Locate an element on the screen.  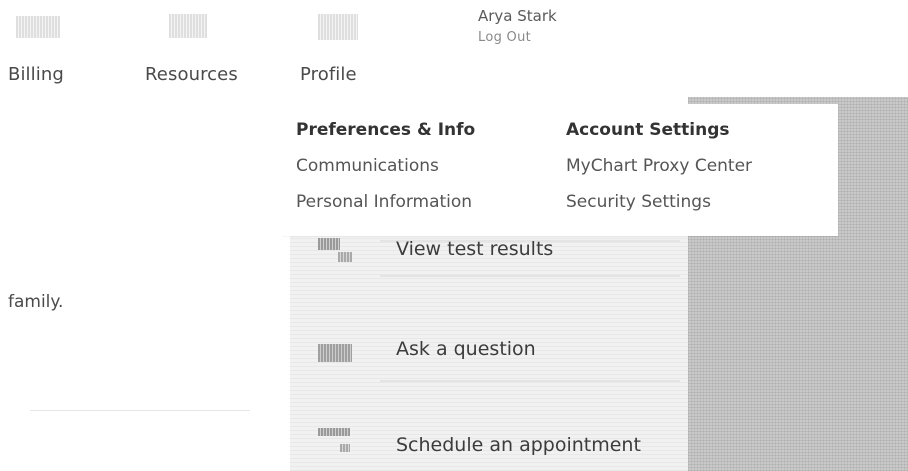
logout-link: Log Out is located at coordinates (504, 37).